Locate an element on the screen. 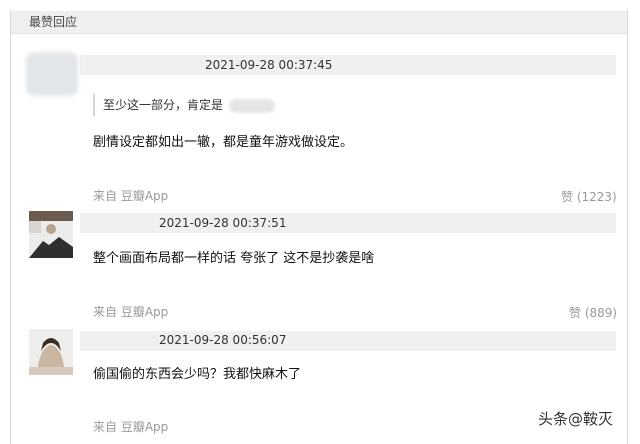  comment-text: 整个画面布局都一样的话 夸张了 这不是抄袭是啥 is located at coordinates (234, 258).